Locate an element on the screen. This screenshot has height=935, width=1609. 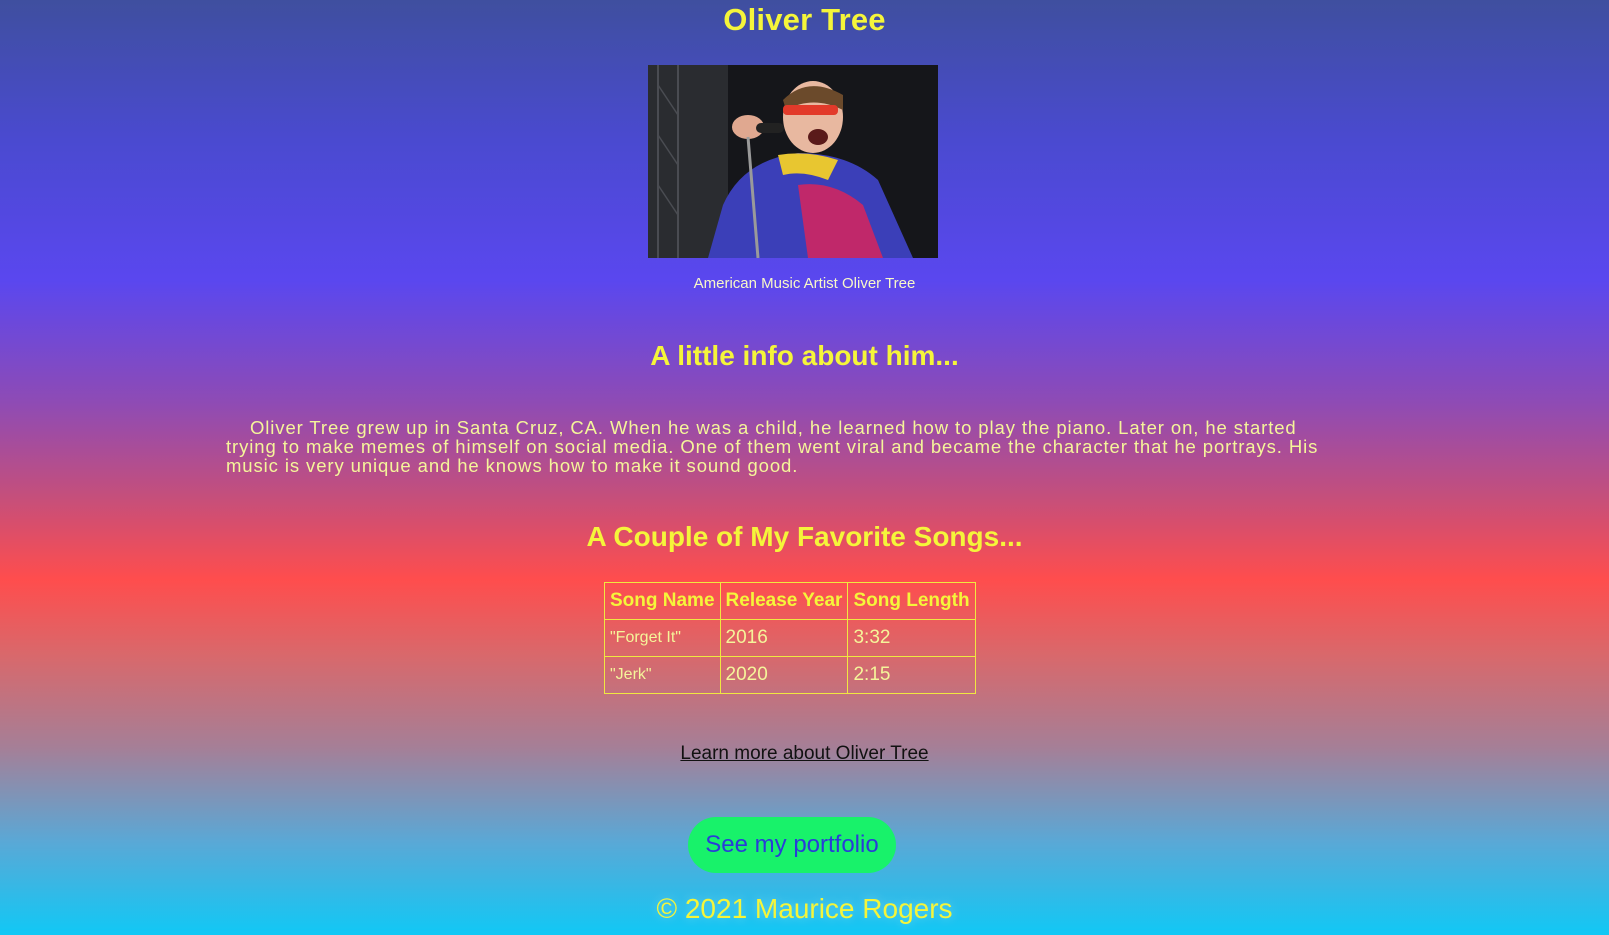
release-year-cell: 2016 is located at coordinates (784, 638).